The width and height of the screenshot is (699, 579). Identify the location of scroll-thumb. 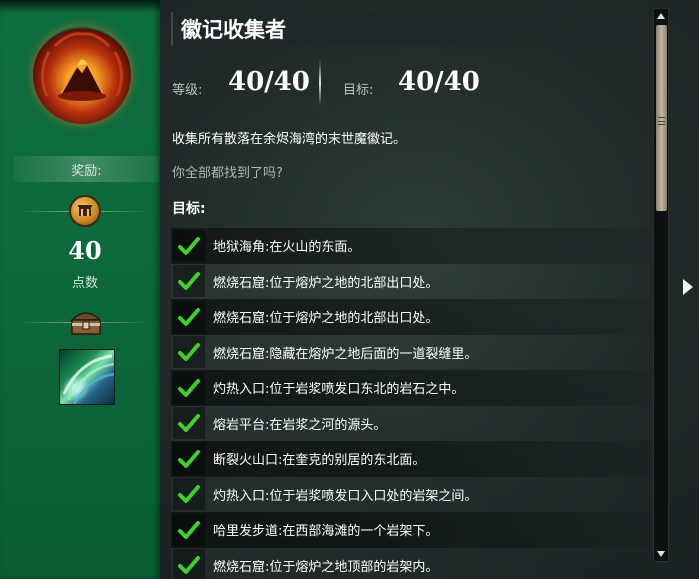
(661, 118).